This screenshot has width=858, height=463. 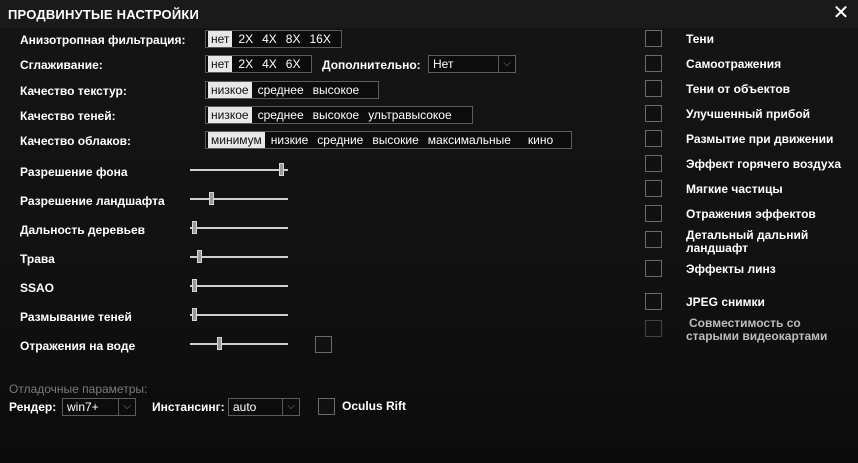 What do you see at coordinates (293, 64) in the screenshot?
I see `antialias-option: 6X` at bounding box center [293, 64].